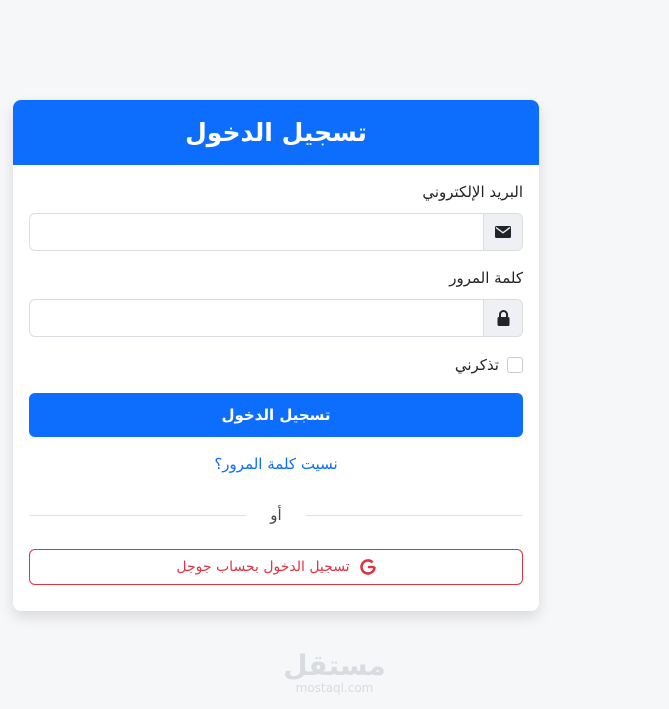 The image size is (669, 709). Describe the element at coordinates (256, 232) in the screenshot. I see `email-input` at that location.